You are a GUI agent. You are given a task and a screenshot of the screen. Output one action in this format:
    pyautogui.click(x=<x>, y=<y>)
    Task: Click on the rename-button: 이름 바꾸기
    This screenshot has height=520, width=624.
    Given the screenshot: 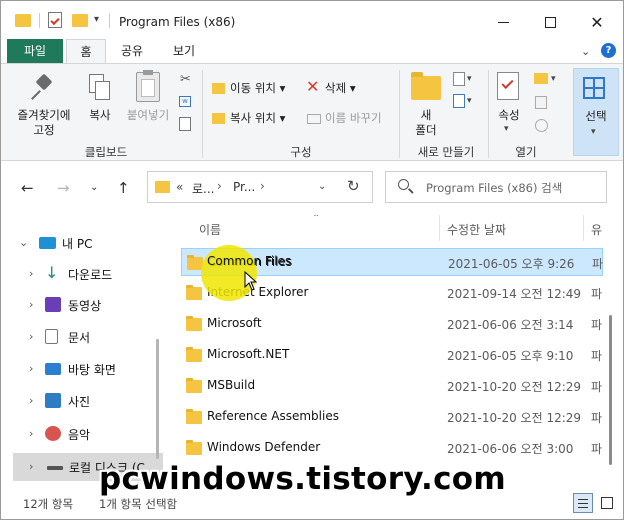 What is the action you would take?
    pyautogui.click(x=353, y=118)
    